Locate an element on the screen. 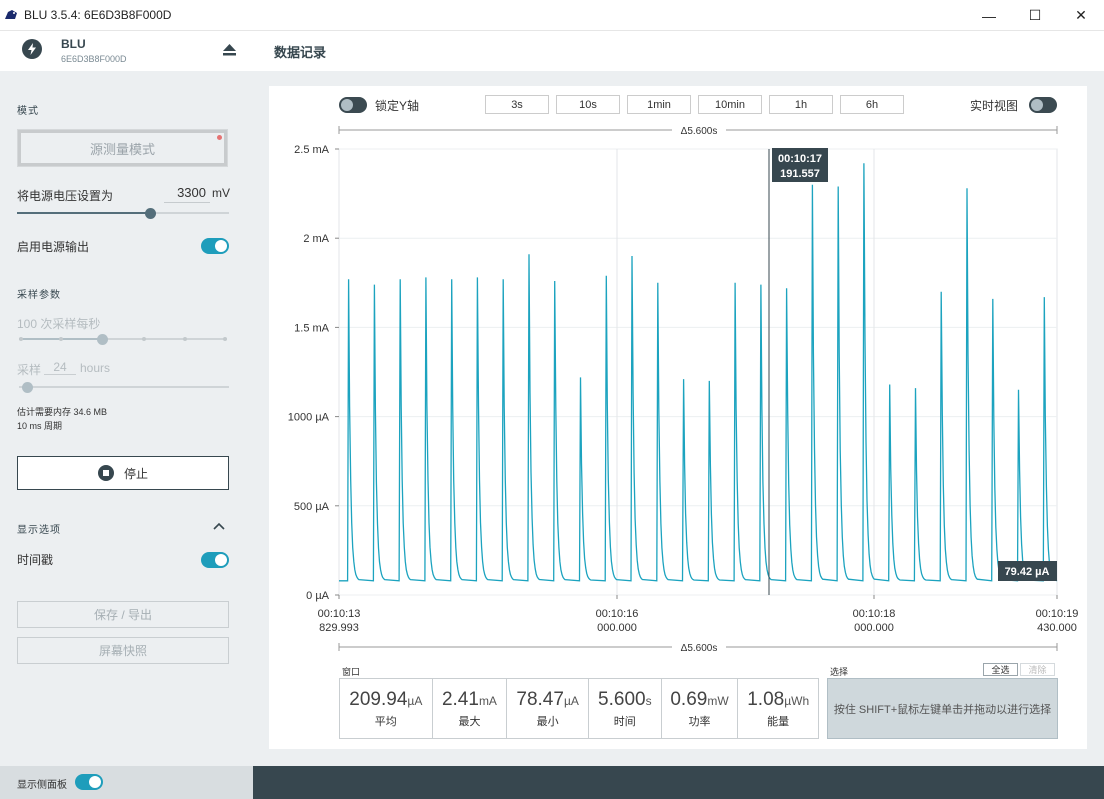 This screenshot has width=1104, height=799. window-6h-button: 6h is located at coordinates (872, 104).